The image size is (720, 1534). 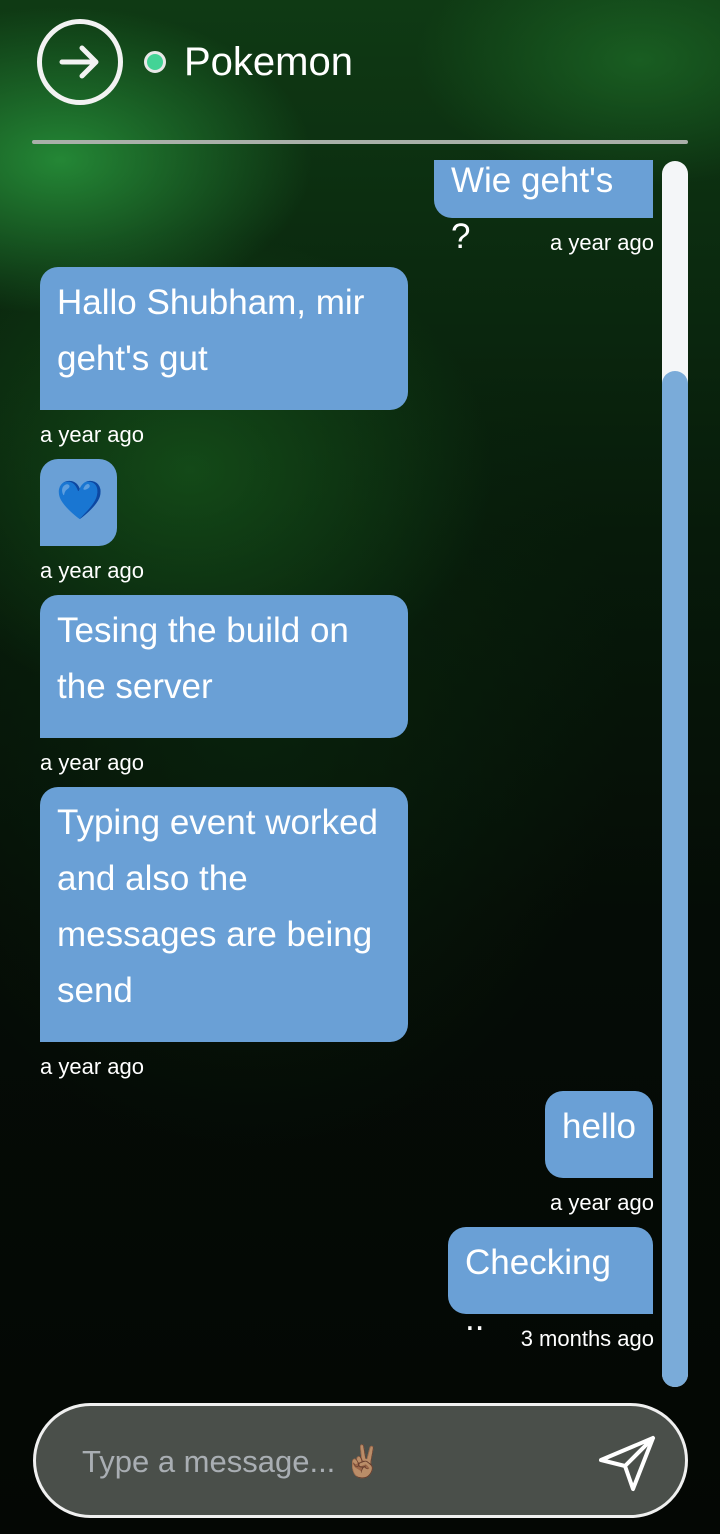 I want to click on chat-header: Pokemon, so click(x=360, y=72).